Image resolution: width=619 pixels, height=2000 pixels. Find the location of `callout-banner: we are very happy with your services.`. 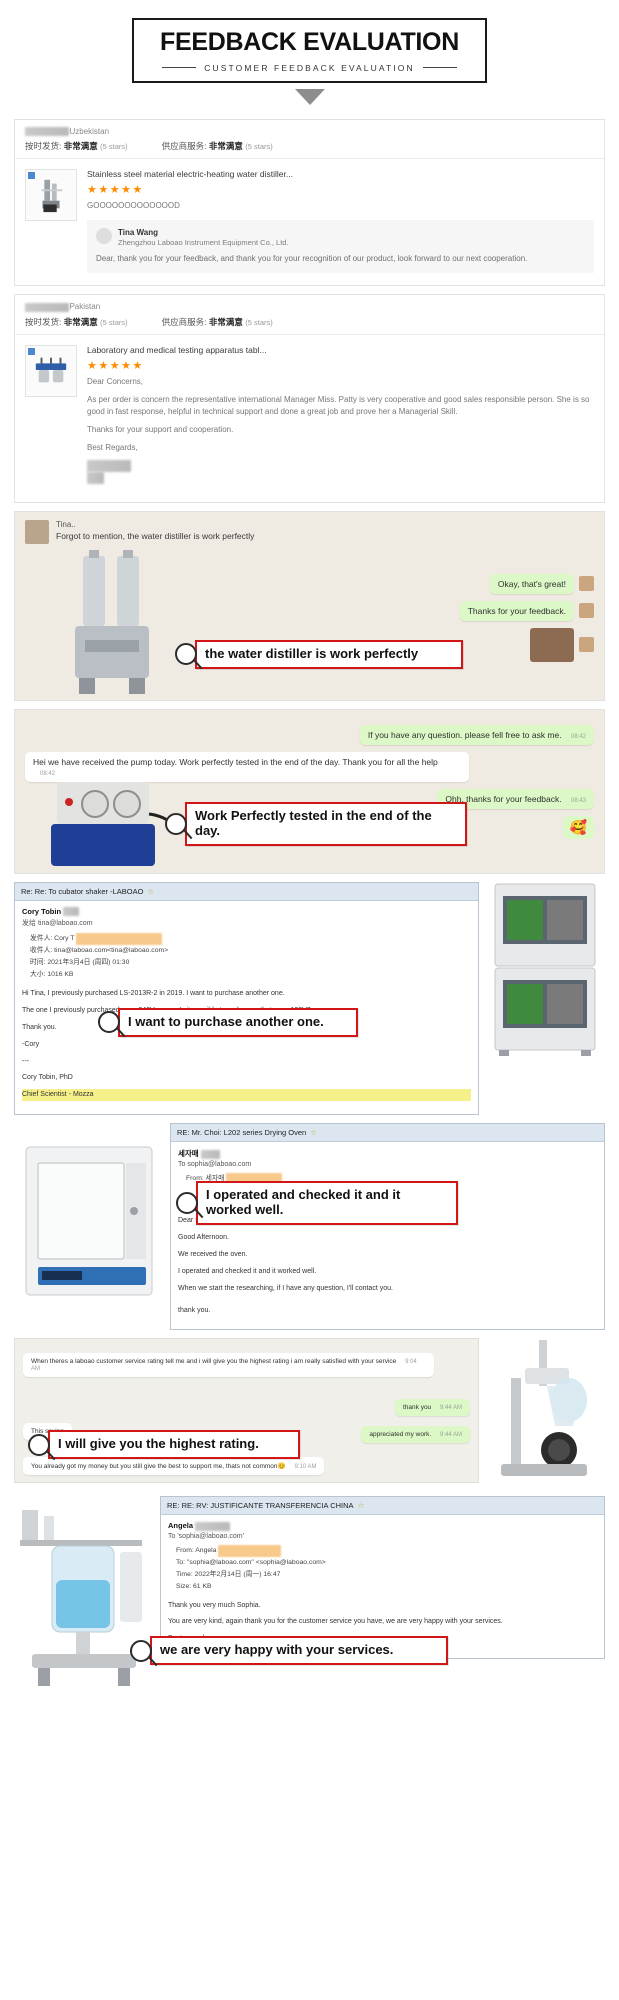

callout-banner: we are very happy with your services. is located at coordinates (289, 1651).